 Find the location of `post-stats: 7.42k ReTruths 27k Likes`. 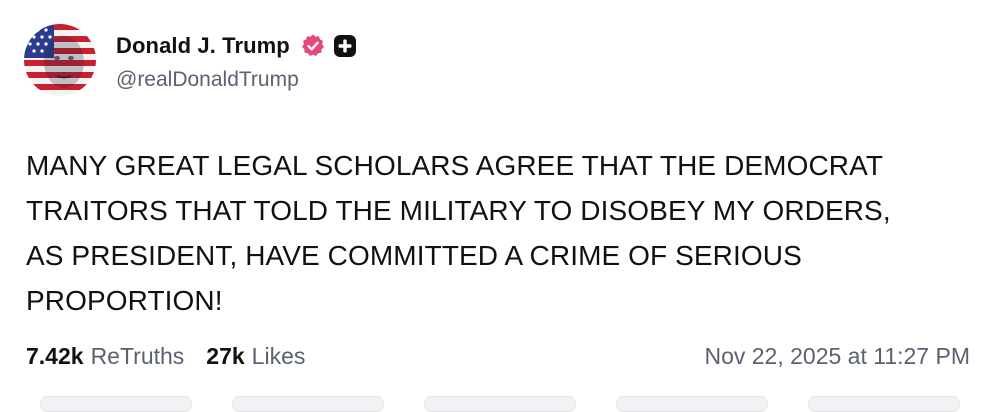

post-stats: 7.42k ReTruths 27k Likes is located at coordinates (176, 356).